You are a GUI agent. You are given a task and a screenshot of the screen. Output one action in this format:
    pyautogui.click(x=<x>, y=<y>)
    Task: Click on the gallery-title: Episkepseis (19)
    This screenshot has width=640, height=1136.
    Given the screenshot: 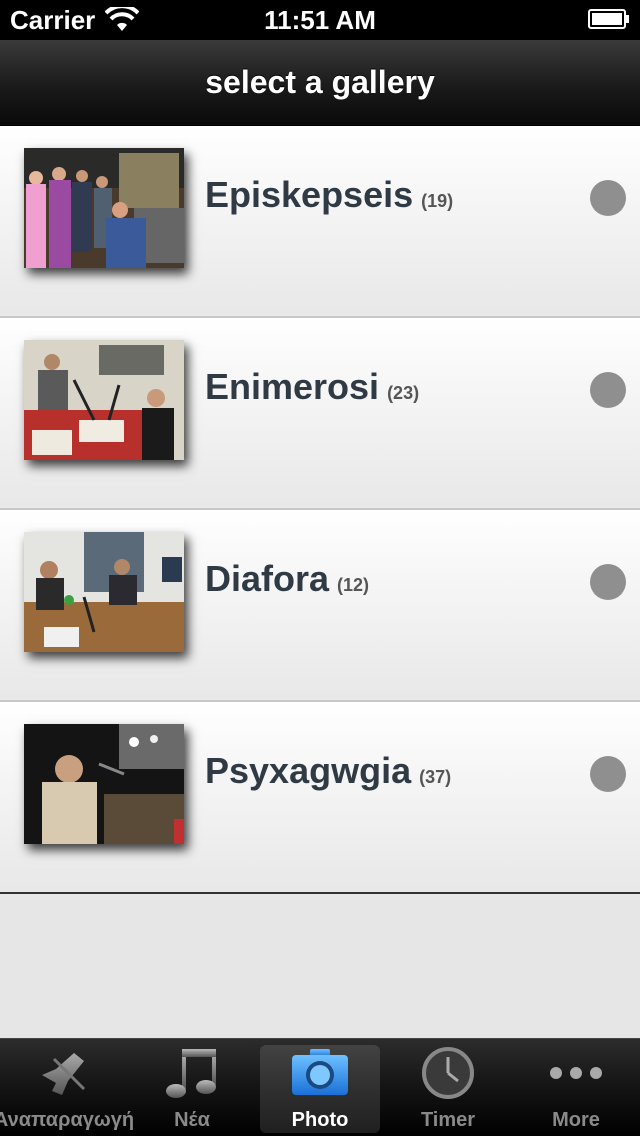 What is the action you would take?
    pyautogui.click(x=329, y=195)
    